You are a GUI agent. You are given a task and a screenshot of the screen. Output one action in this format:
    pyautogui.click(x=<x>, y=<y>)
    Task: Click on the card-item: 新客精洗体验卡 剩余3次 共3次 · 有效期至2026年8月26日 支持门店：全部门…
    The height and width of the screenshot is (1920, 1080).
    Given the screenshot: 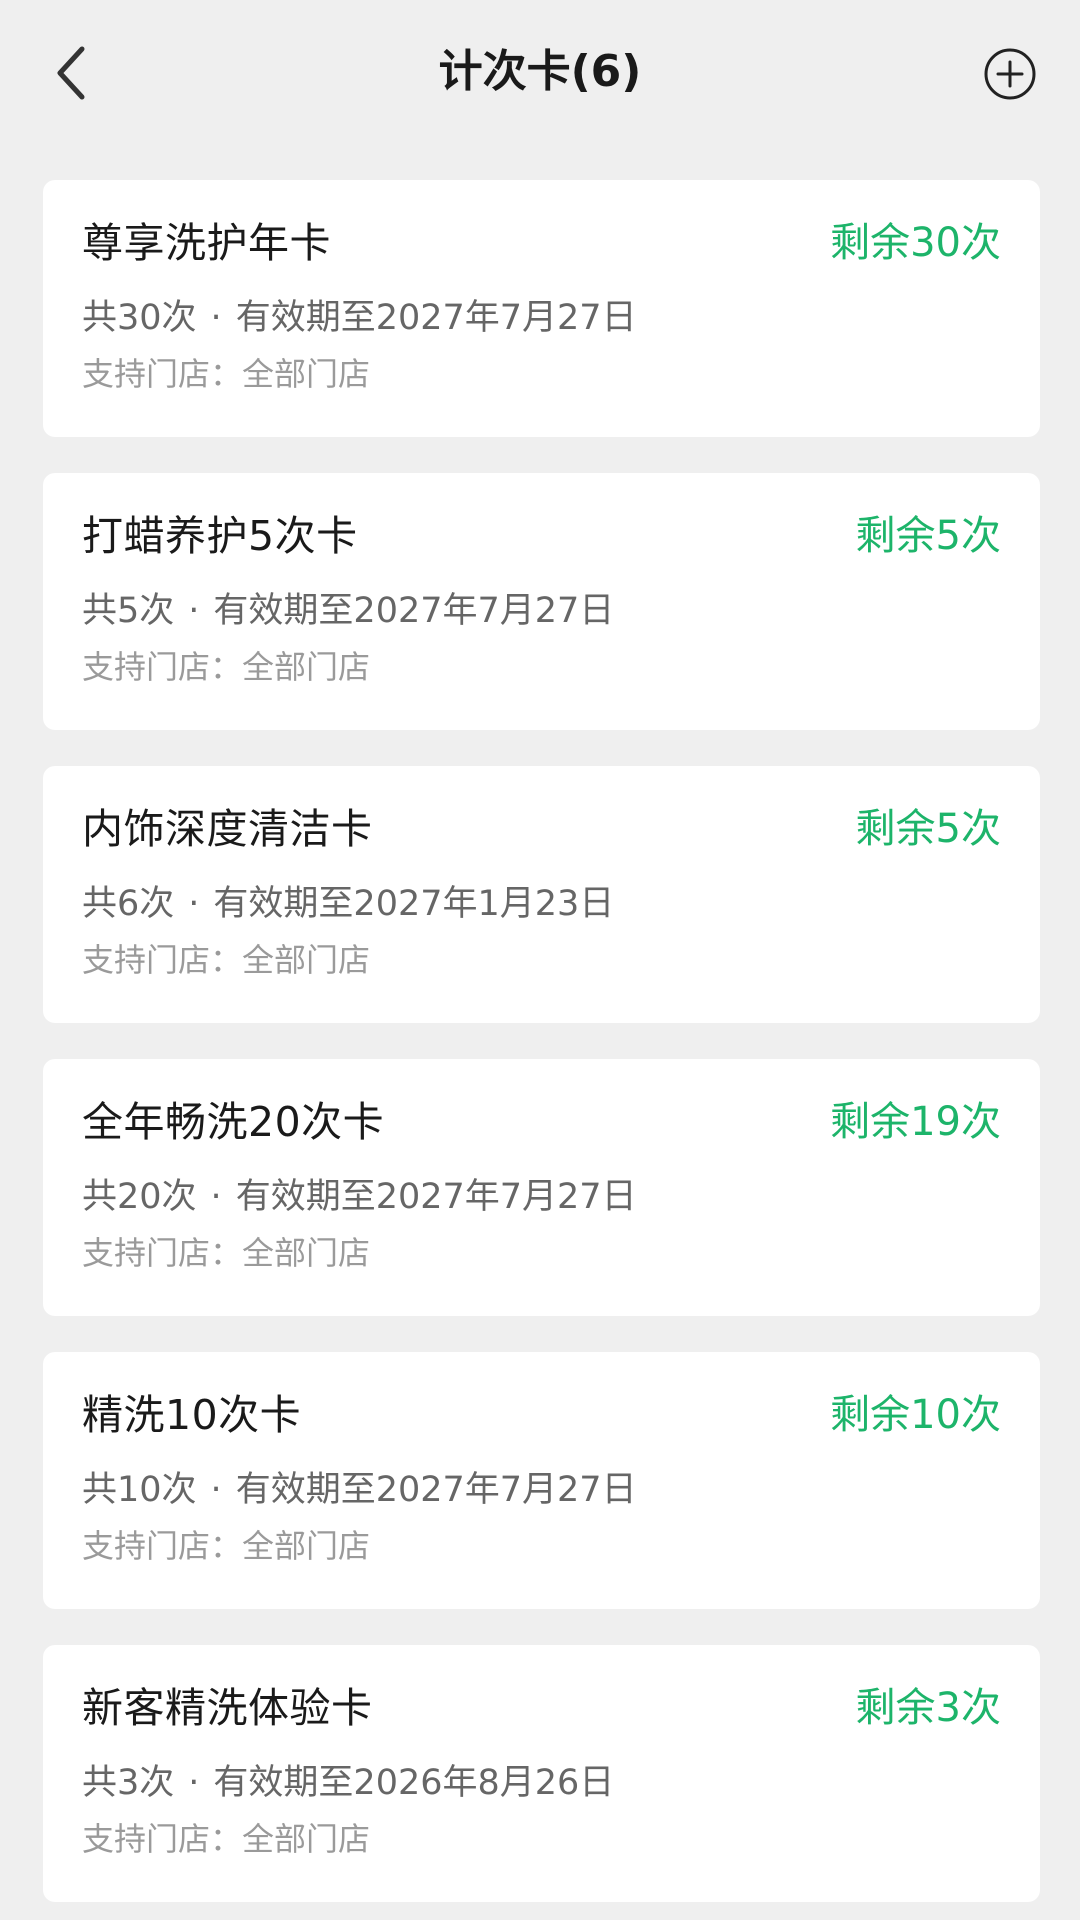 What is the action you would take?
    pyautogui.click(x=541, y=1773)
    